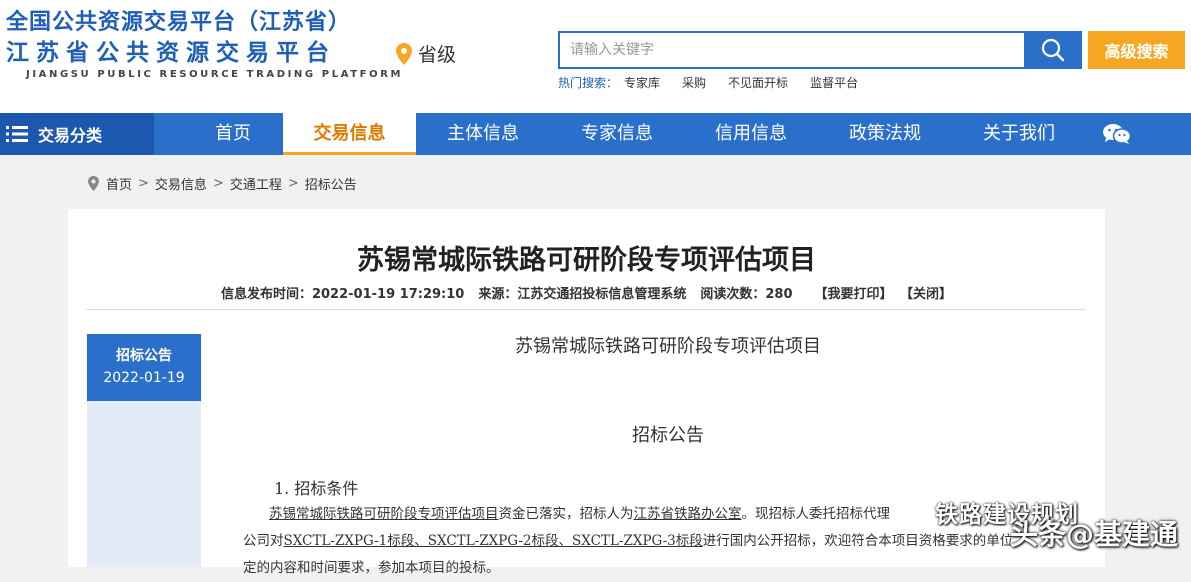  What do you see at coordinates (388, 294) in the screenshot?
I see `publish-time: 2022-01-19 17:29:10` at bounding box center [388, 294].